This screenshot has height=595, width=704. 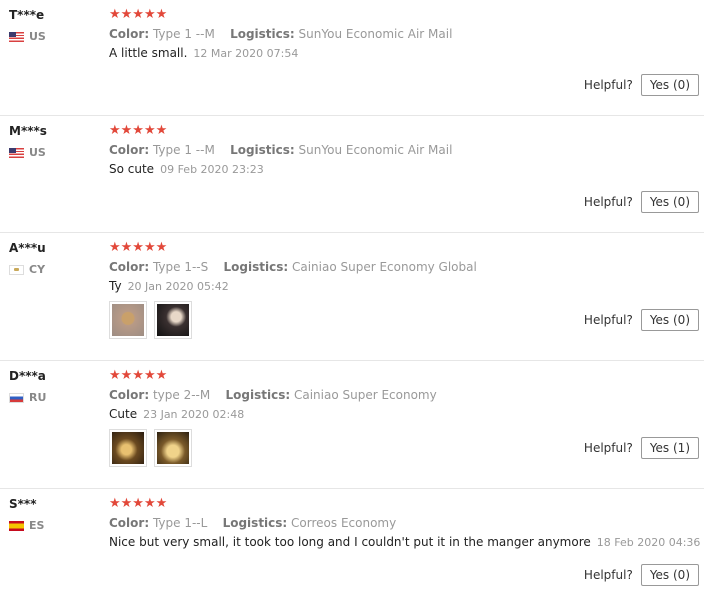 What do you see at coordinates (37, 269) in the screenshot?
I see `country-code: CY` at bounding box center [37, 269].